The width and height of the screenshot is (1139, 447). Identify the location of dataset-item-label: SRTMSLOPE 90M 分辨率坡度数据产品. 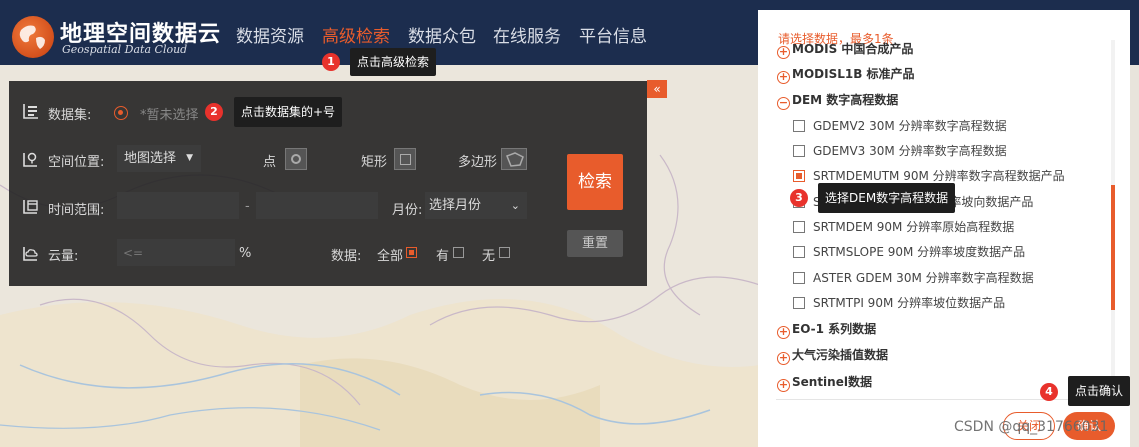
(919, 252).